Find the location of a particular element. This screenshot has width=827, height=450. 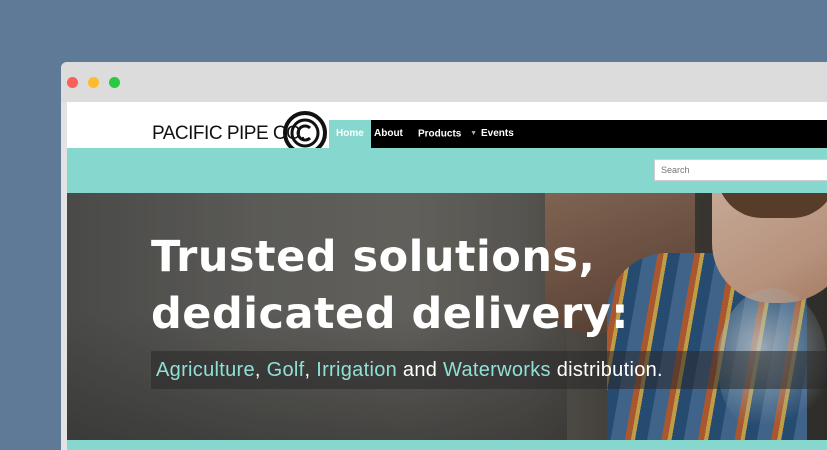

minimize-window-button is located at coordinates (93, 82).